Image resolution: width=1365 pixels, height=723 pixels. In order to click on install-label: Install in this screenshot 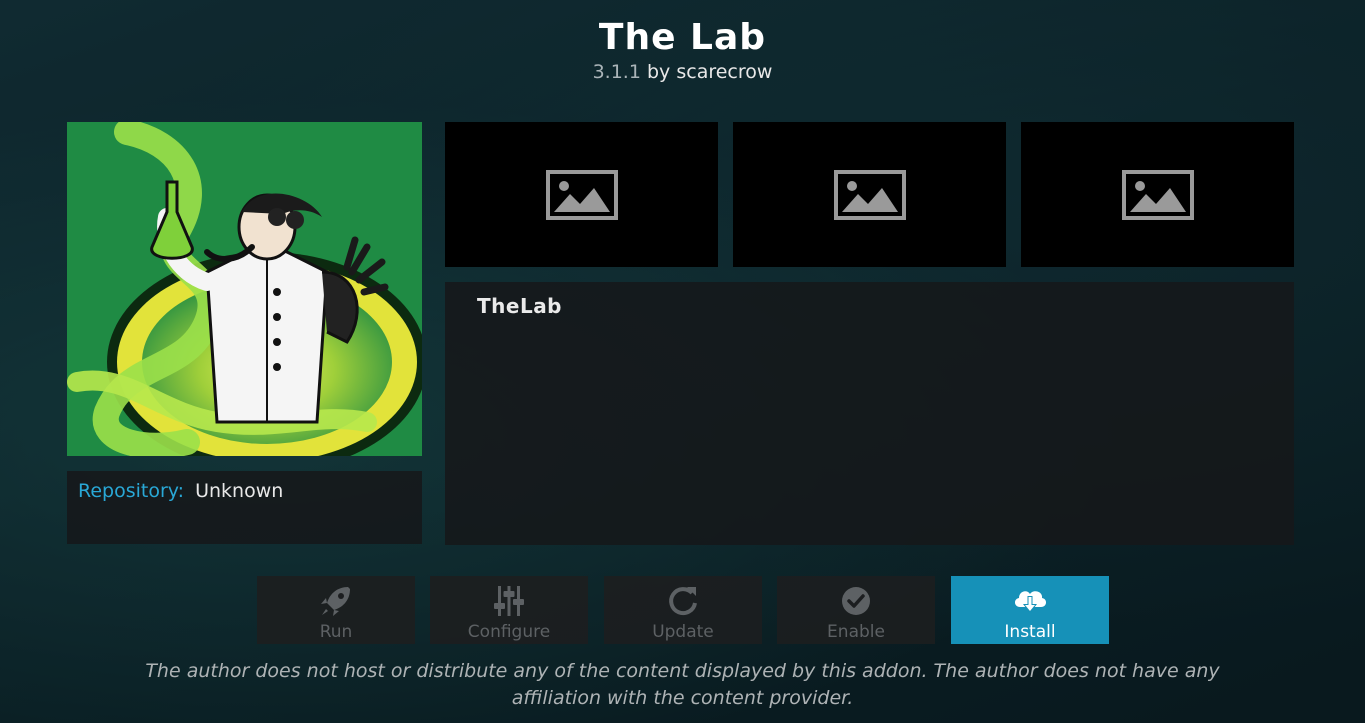, I will do `click(1030, 632)`.